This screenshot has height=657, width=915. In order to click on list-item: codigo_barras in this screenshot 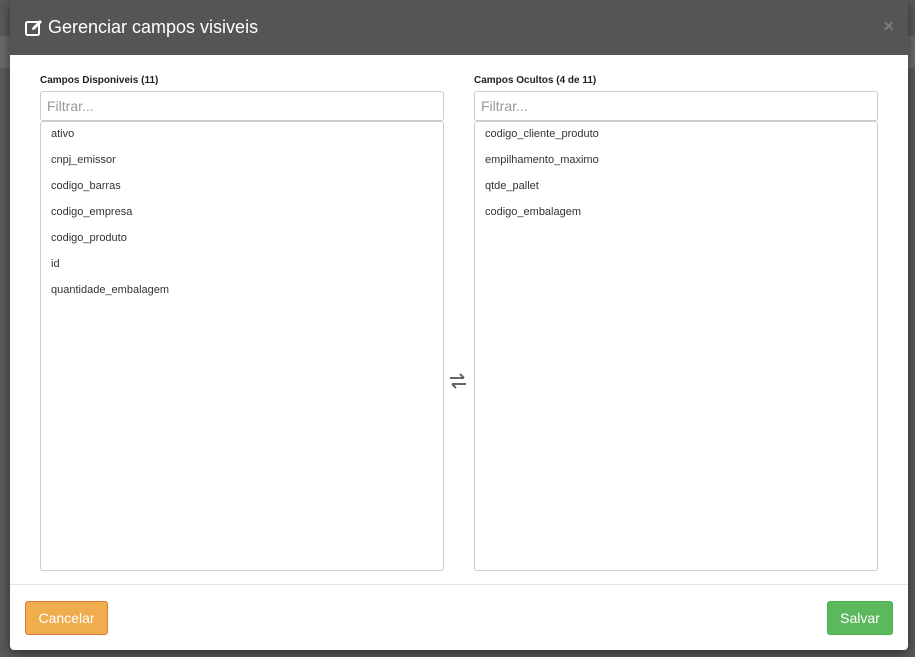, I will do `click(242, 191)`.